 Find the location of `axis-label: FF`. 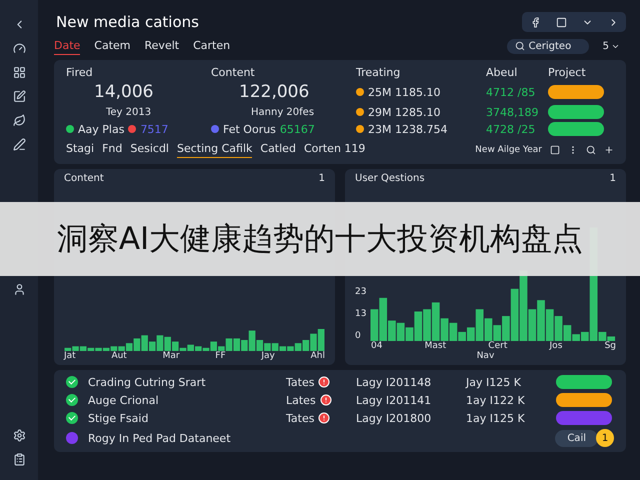

axis-label: FF is located at coordinates (220, 356).